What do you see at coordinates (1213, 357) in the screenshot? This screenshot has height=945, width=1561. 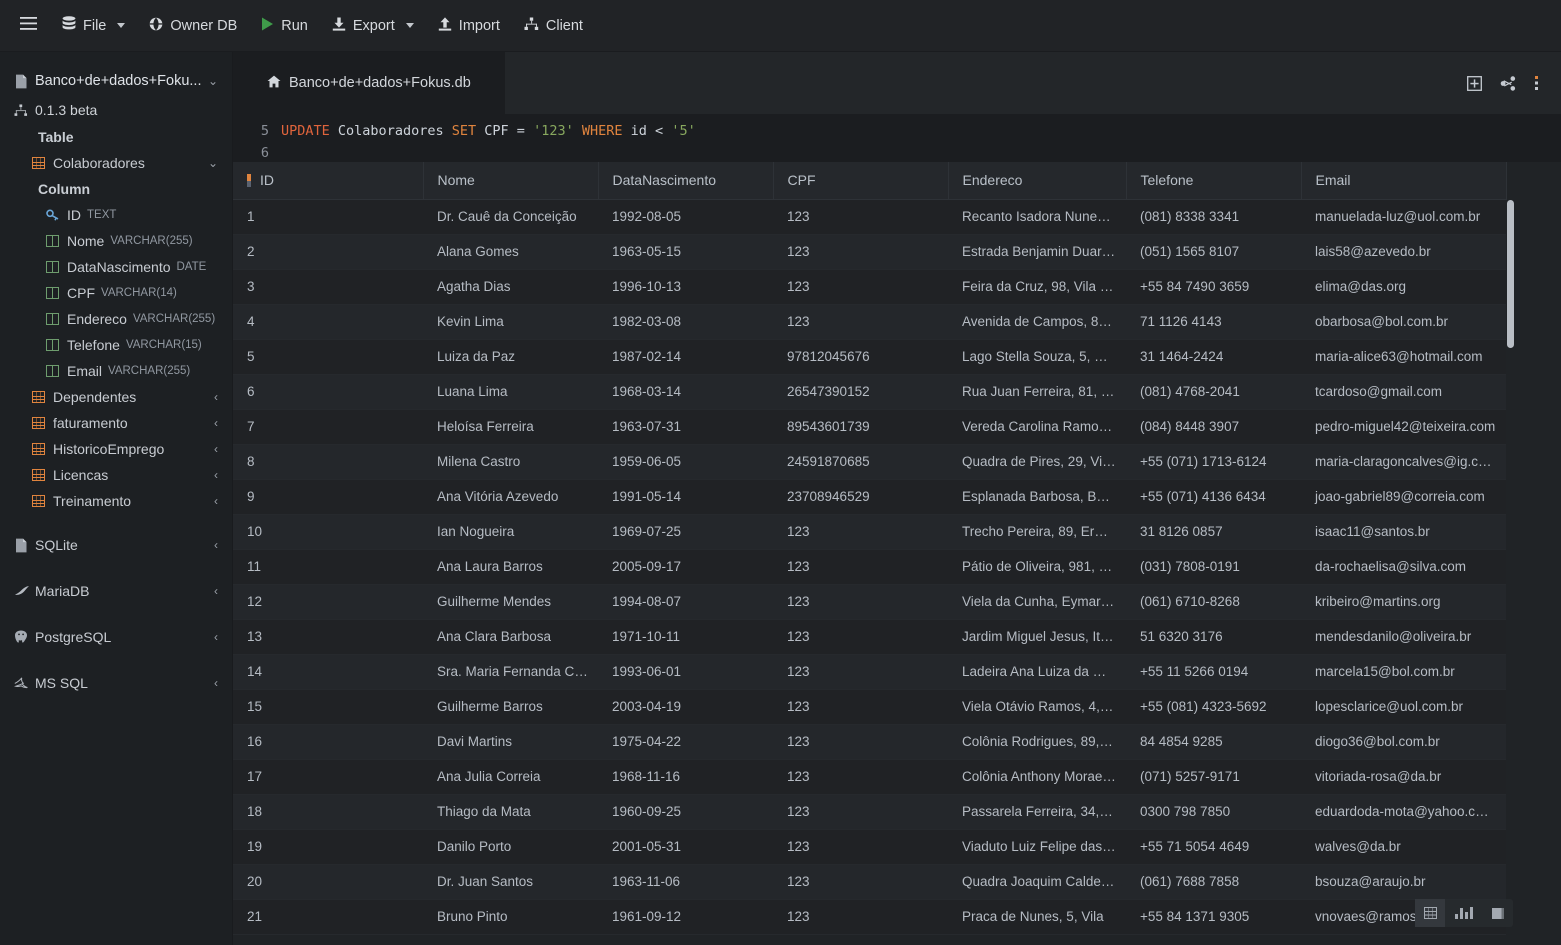 I see `cell-telefone: 31 1464-2424` at bounding box center [1213, 357].